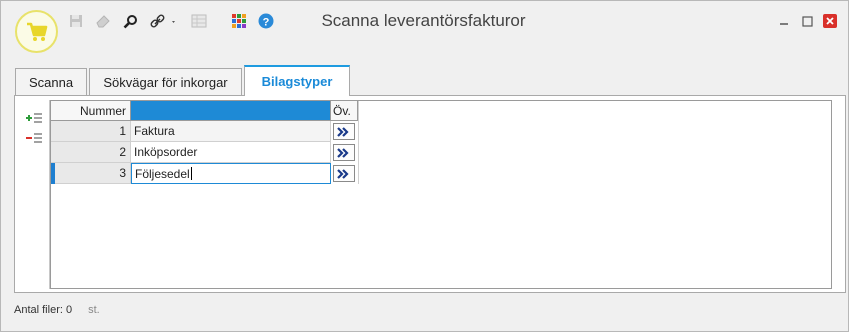 Image resolution: width=849 pixels, height=332 pixels. What do you see at coordinates (191, 173) in the screenshot?
I see `text-cursor` at bounding box center [191, 173].